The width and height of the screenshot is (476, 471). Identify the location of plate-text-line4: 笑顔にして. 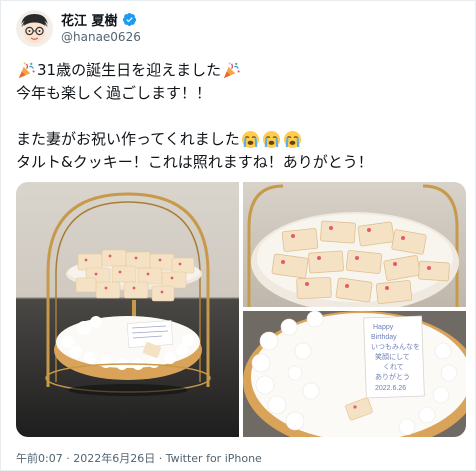
(392, 356).